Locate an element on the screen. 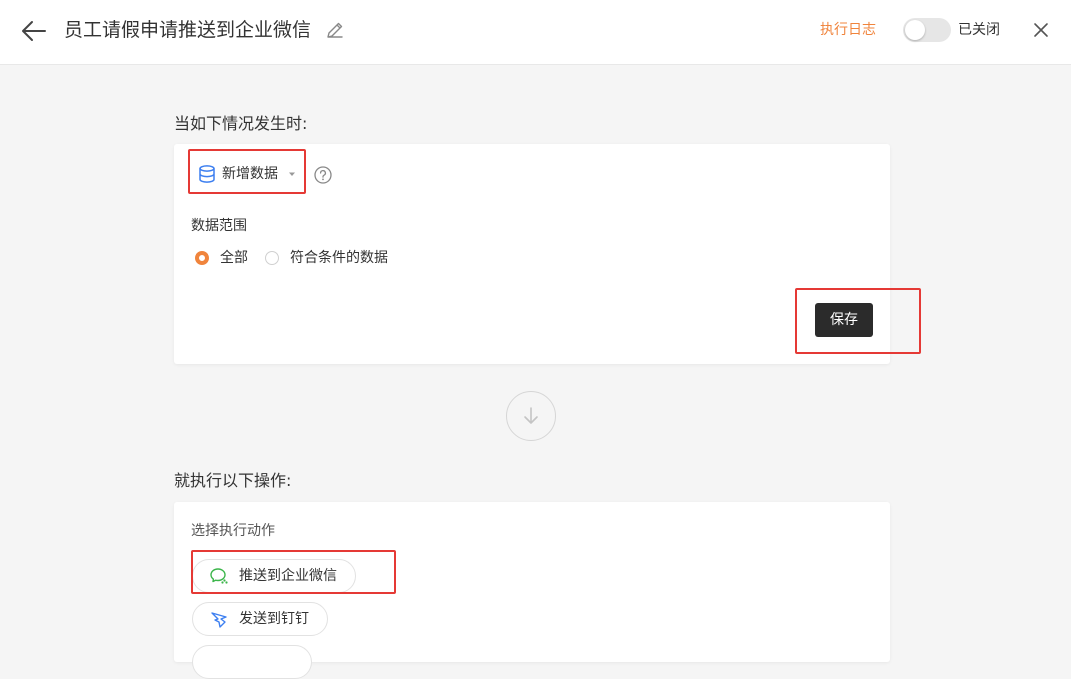 The width and height of the screenshot is (1071, 679). edit-pencil-icon is located at coordinates (335, 30).